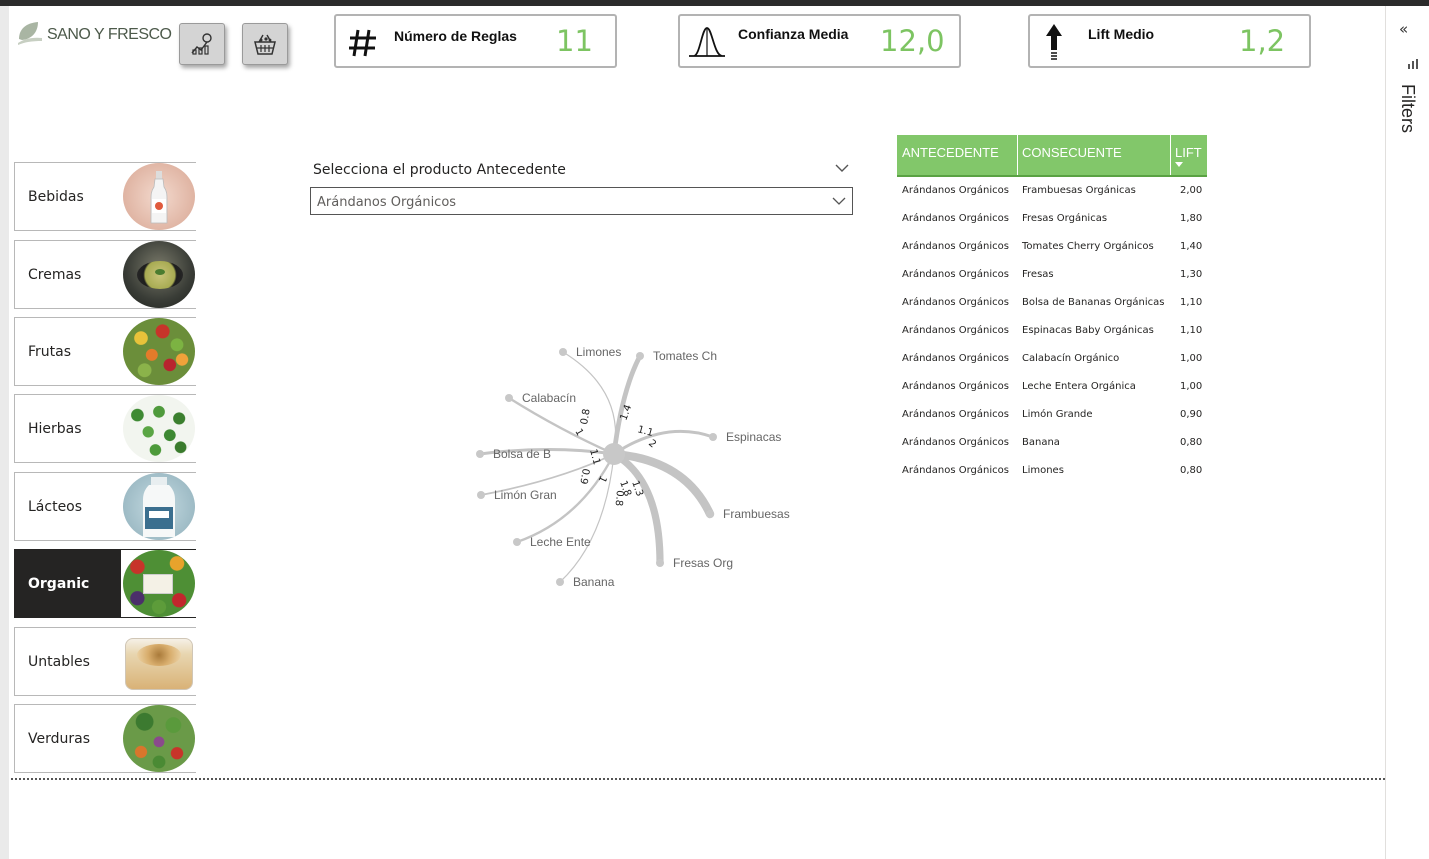 The image size is (1429, 859). I want to click on bebidas-image, so click(158, 196).